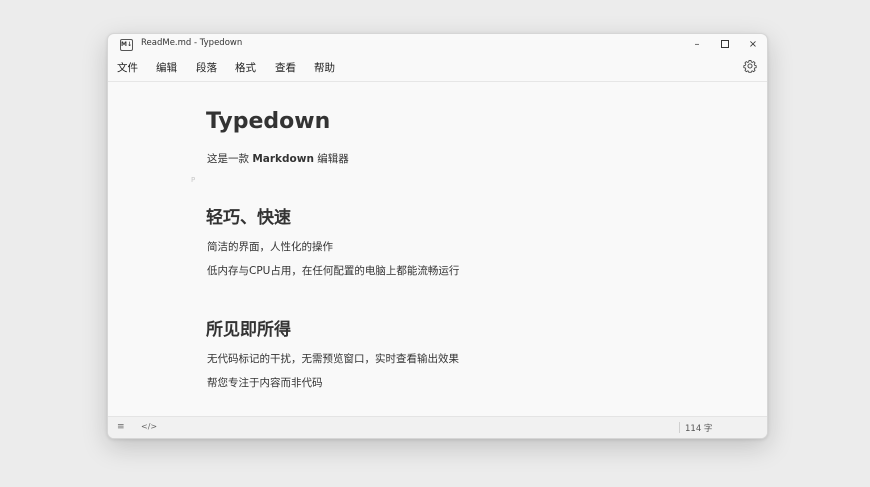  I want to click on markdown-app-icon: M↓, so click(126, 45).